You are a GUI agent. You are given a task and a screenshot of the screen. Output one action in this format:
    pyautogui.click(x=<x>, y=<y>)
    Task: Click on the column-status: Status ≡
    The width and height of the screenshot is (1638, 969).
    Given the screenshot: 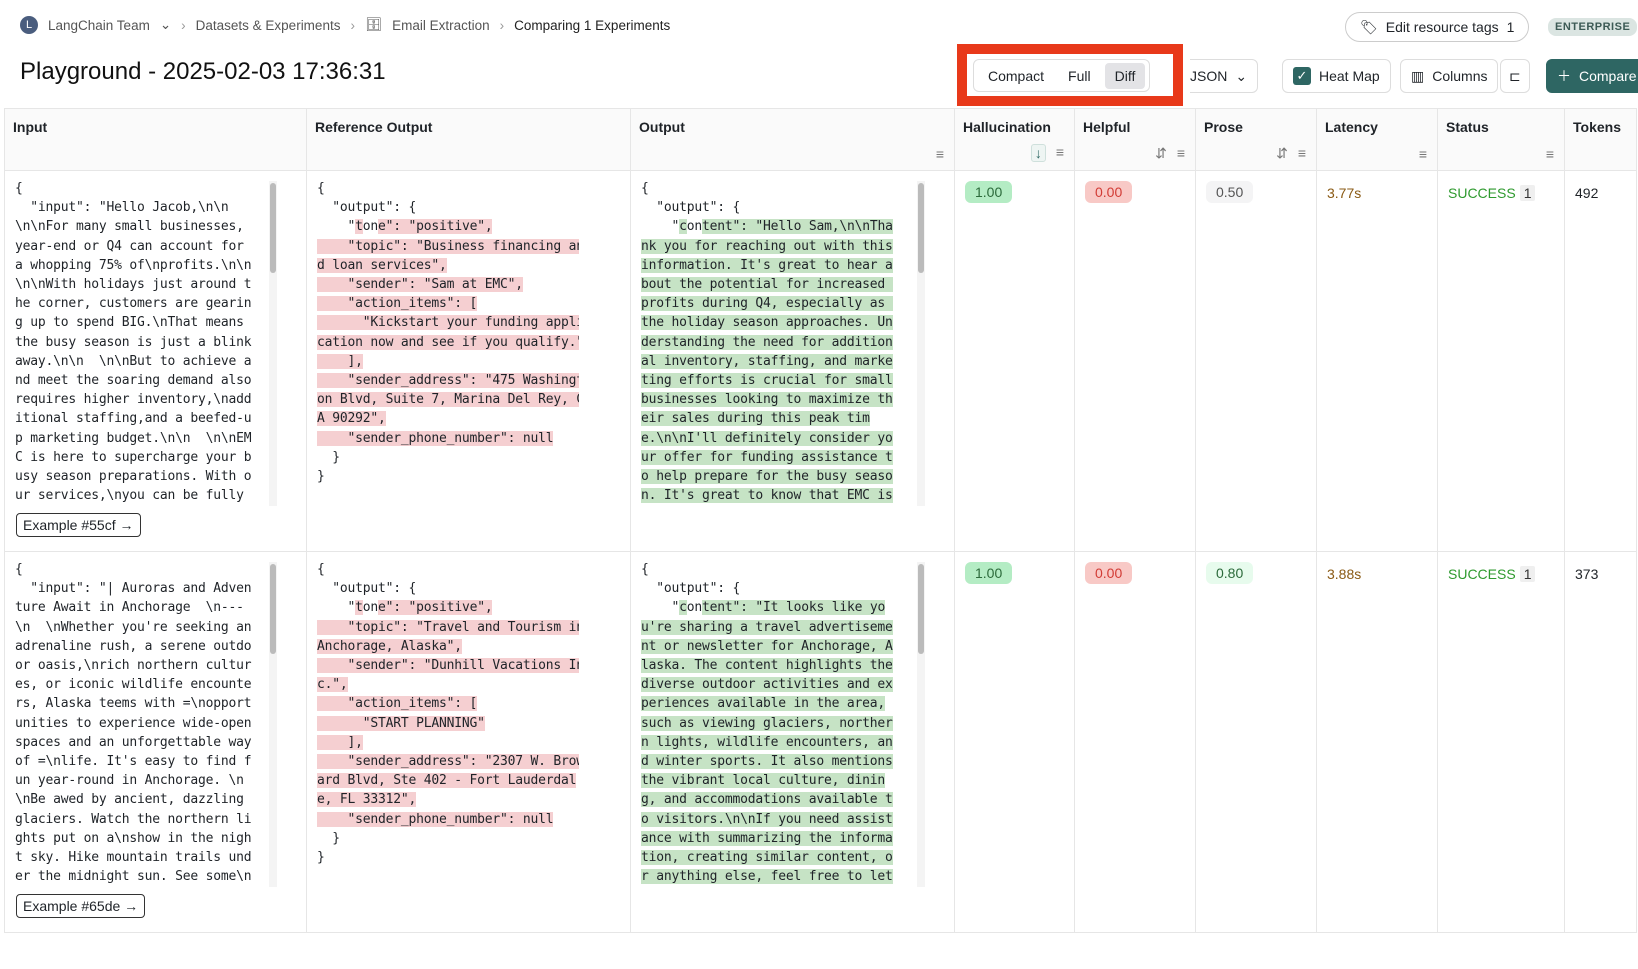 What is the action you would take?
    pyautogui.click(x=1501, y=139)
    